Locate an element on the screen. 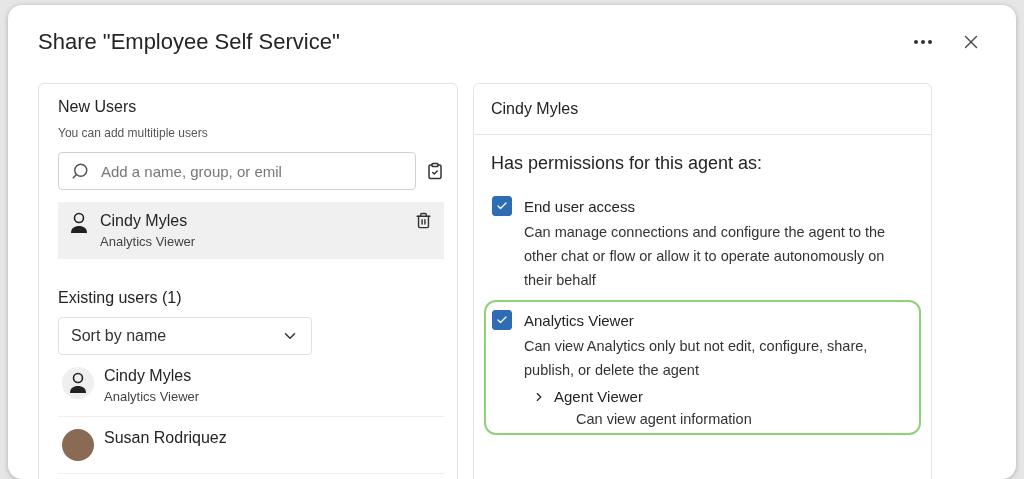 The image size is (1024, 479). delete-icon is located at coordinates (423, 220).